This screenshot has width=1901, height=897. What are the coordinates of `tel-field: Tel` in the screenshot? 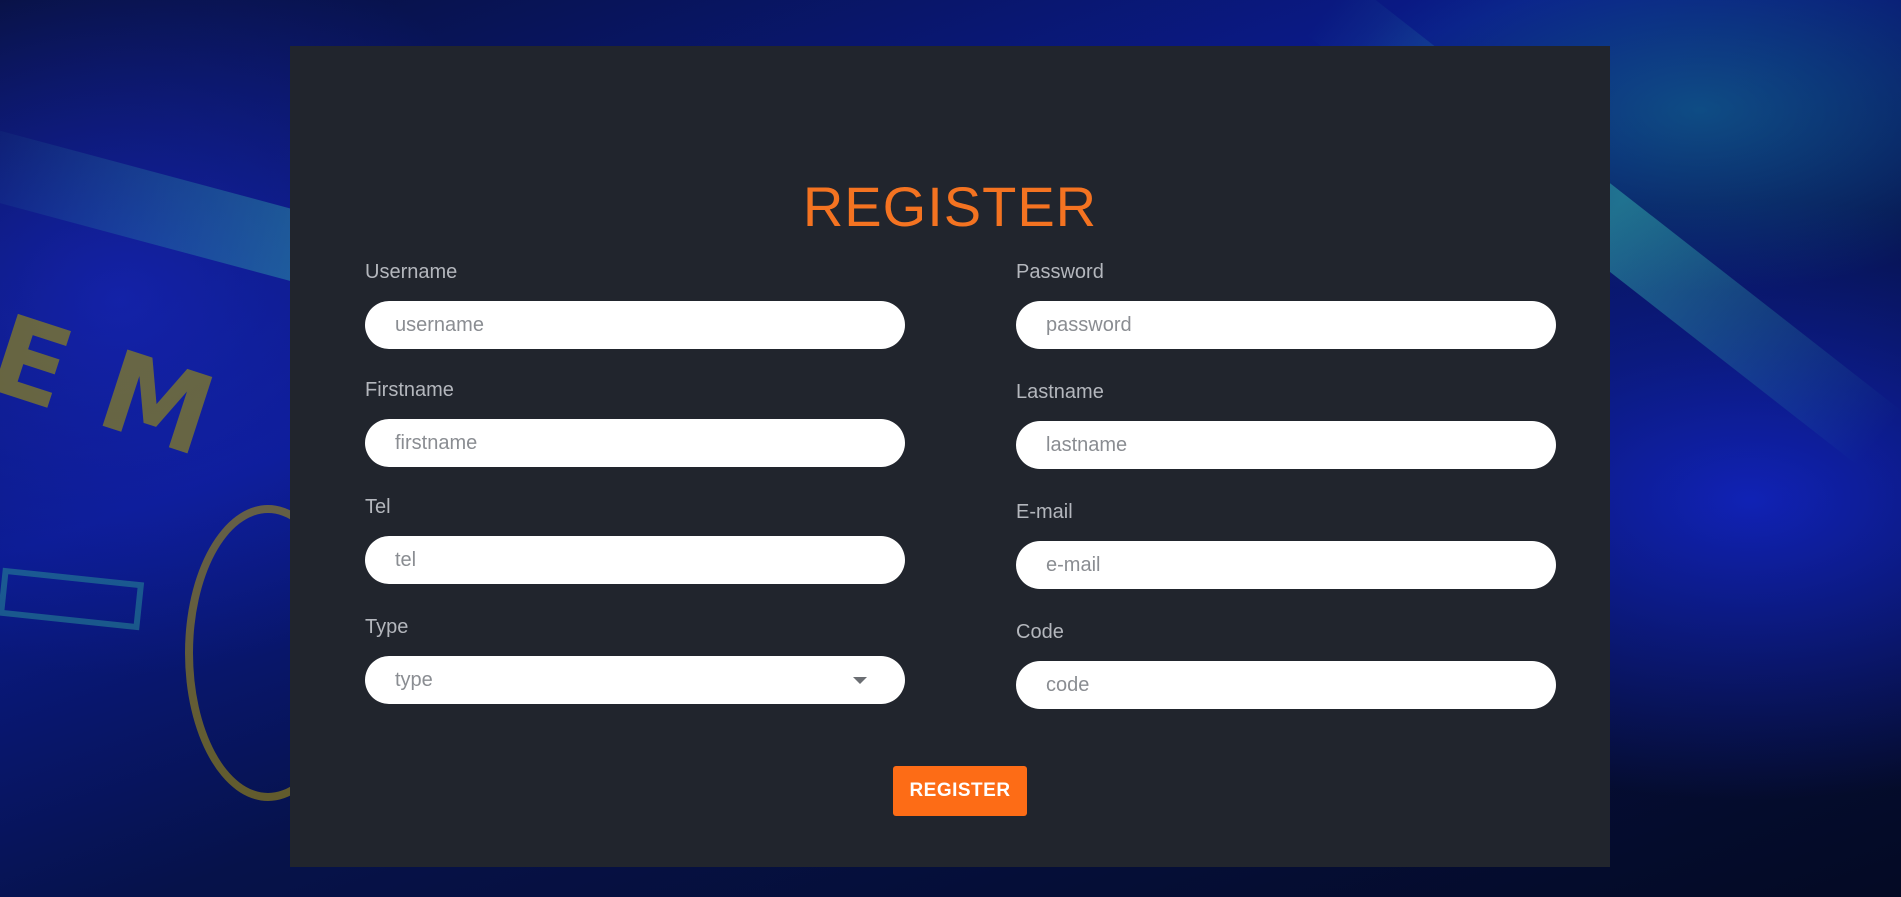 It's located at (635, 539).